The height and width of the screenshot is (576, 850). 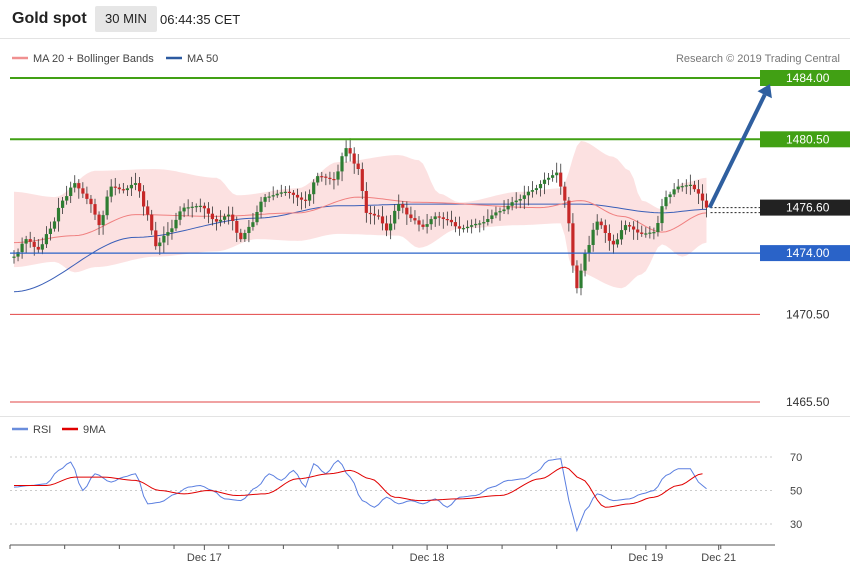 What do you see at coordinates (420, 402) in the screenshot?
I see `level-support: 1465.50` at bounding box center [420, 402].